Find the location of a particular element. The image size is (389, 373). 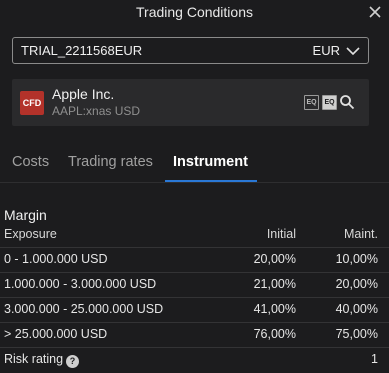

risk-rating-label-group: Risk rating? is located at coordinates (42, 360).